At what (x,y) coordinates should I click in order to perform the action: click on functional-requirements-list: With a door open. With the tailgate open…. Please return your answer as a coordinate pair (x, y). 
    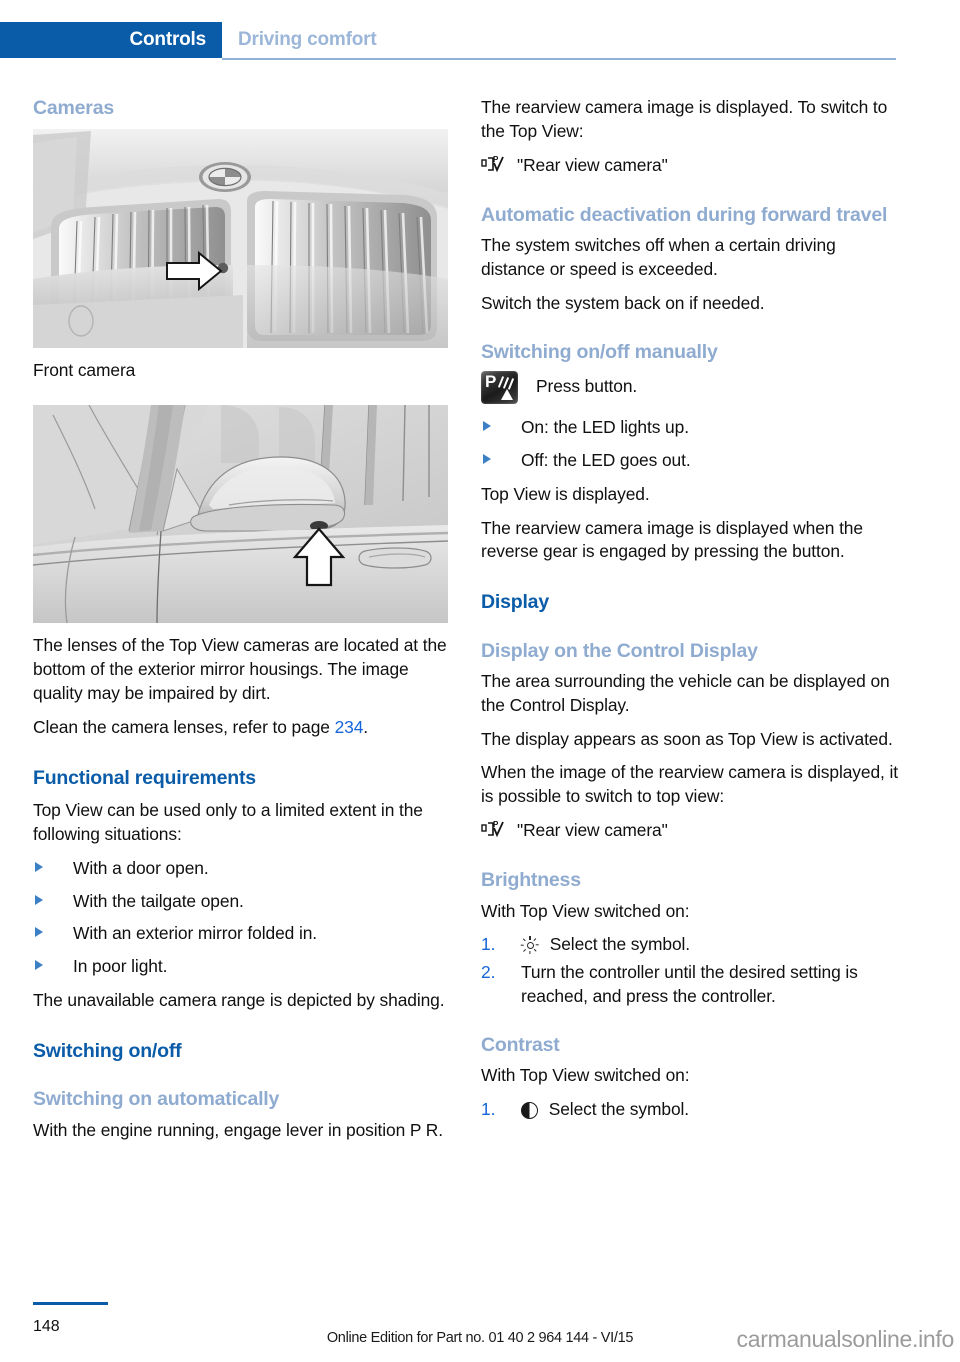
    Looking at the image, I should click on (243, 918).